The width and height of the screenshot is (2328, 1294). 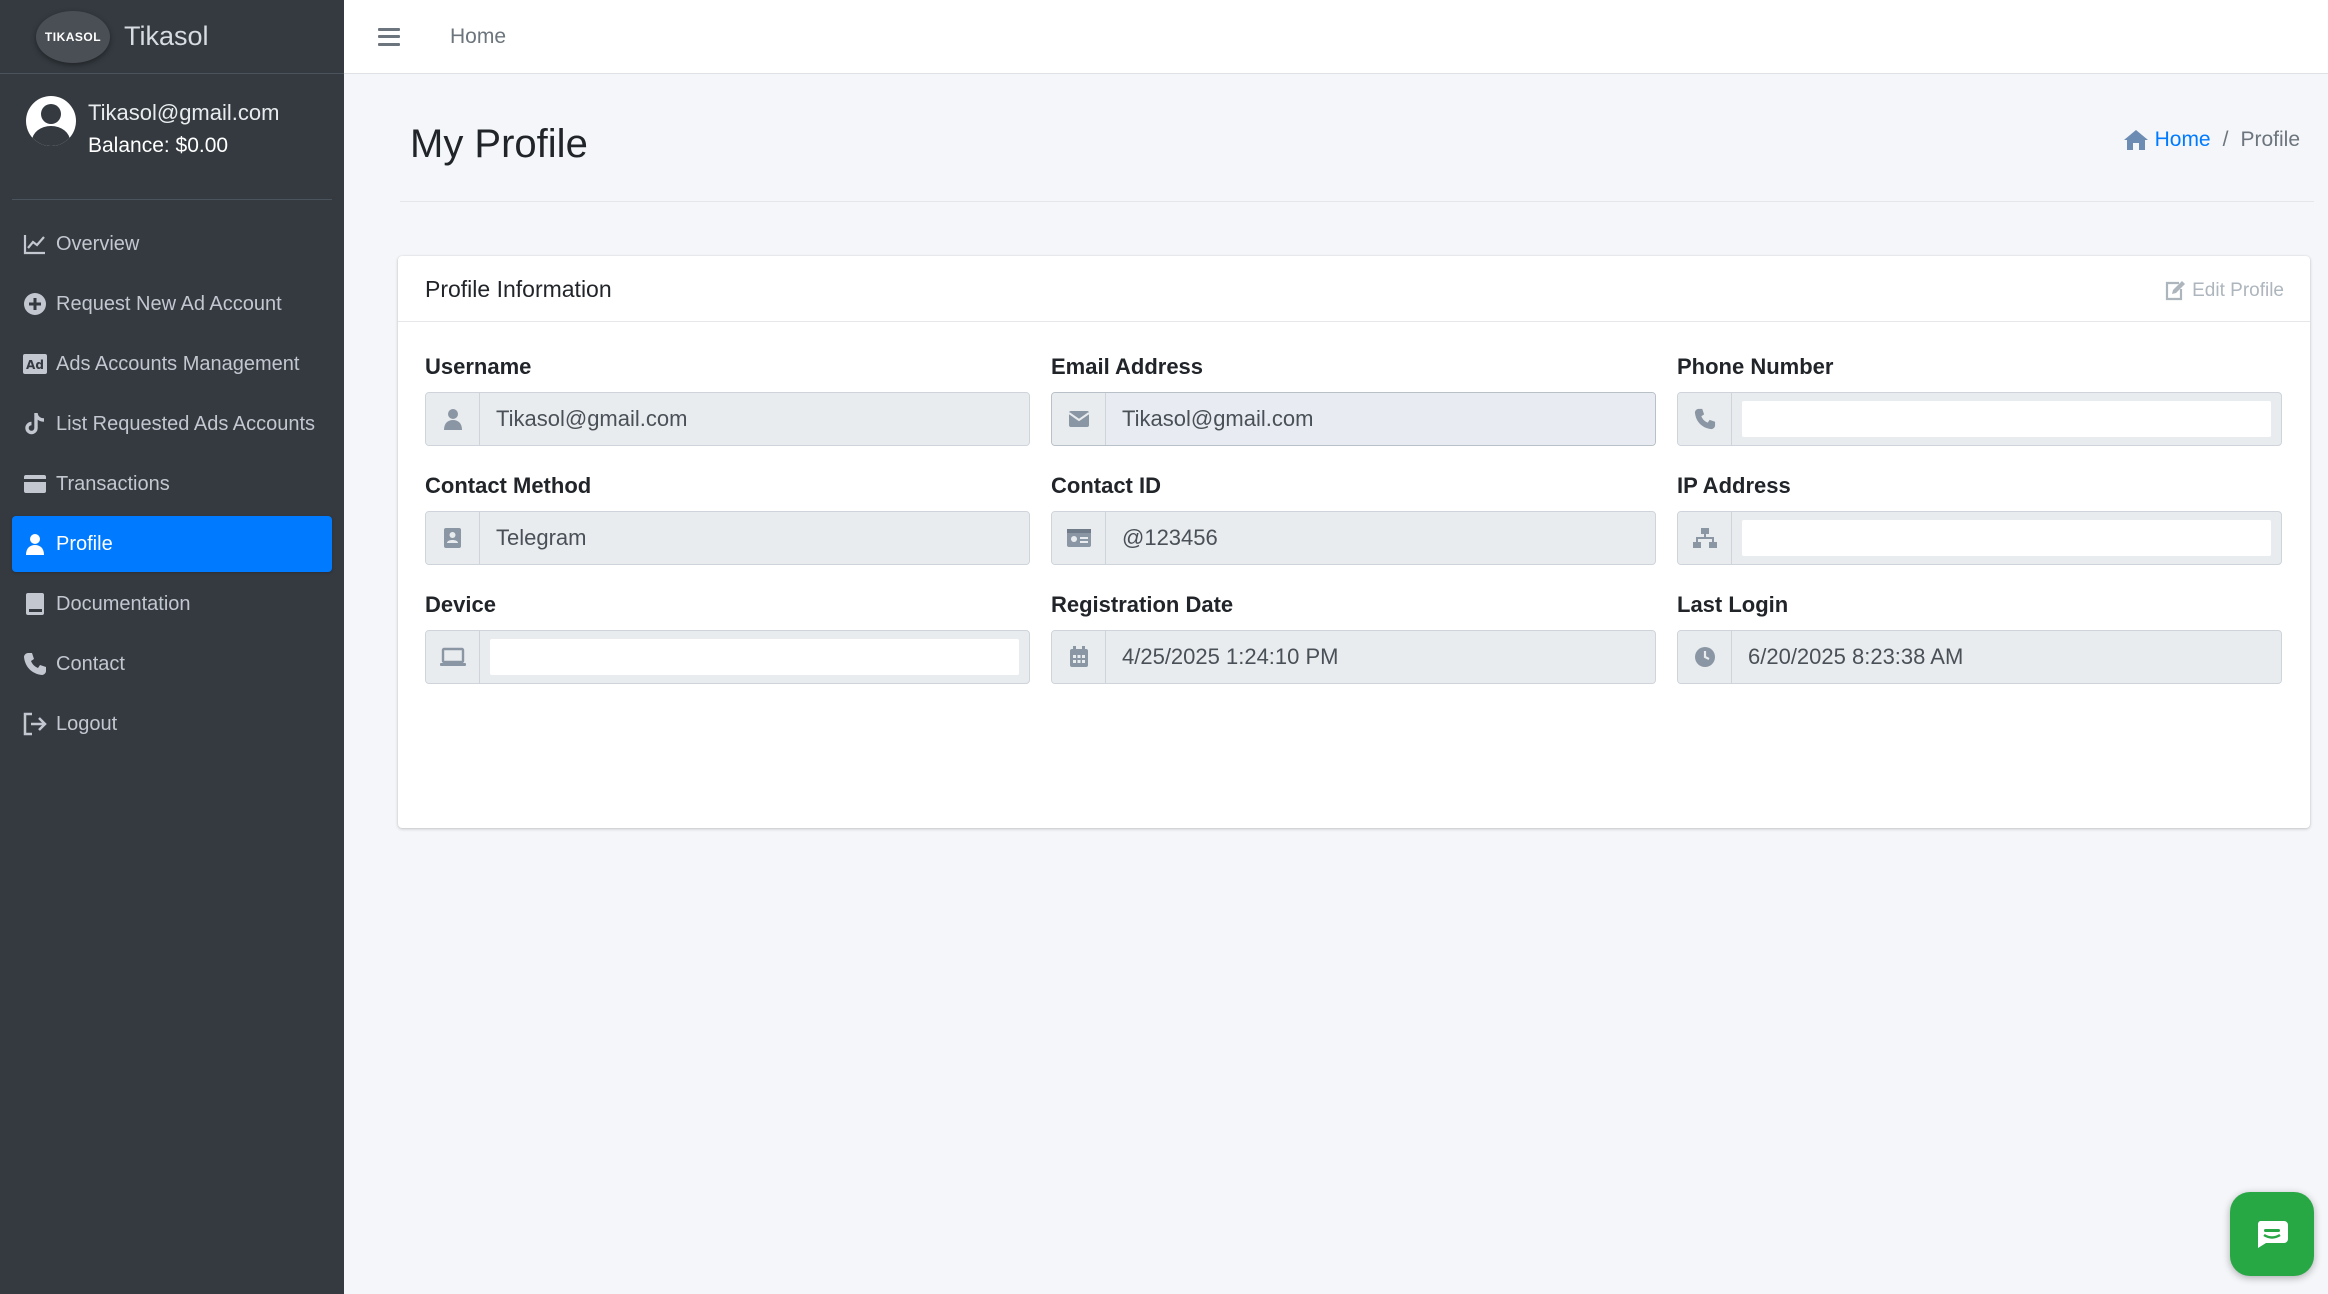 What do you see at coordinates (2182, 139) in the screenshot?
I see `breadcrumb-home-label: Home` at bounding box center [2182, 139].